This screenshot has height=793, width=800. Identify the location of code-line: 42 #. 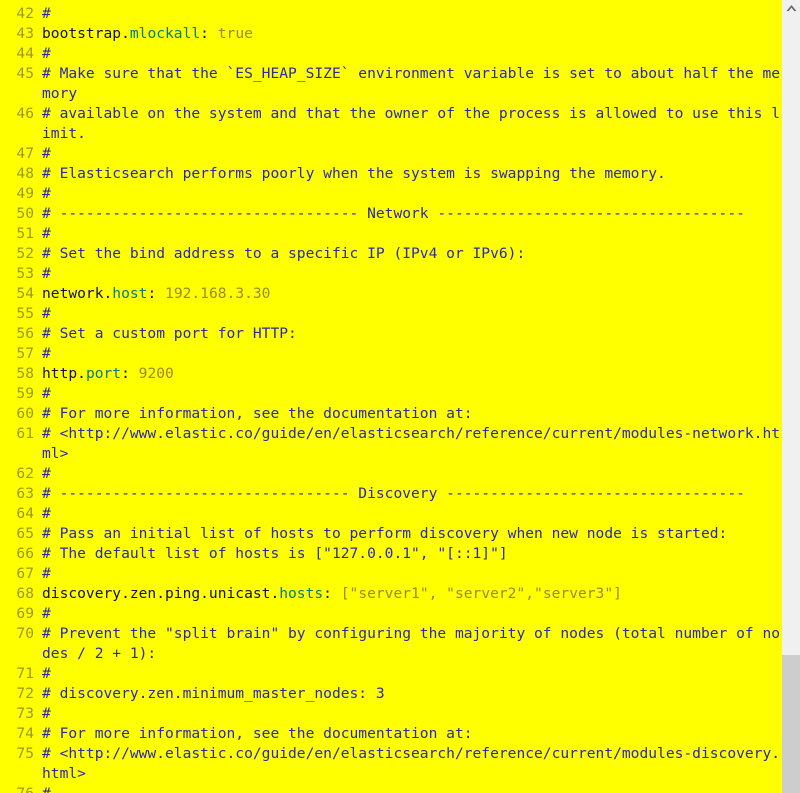
(391, 14).